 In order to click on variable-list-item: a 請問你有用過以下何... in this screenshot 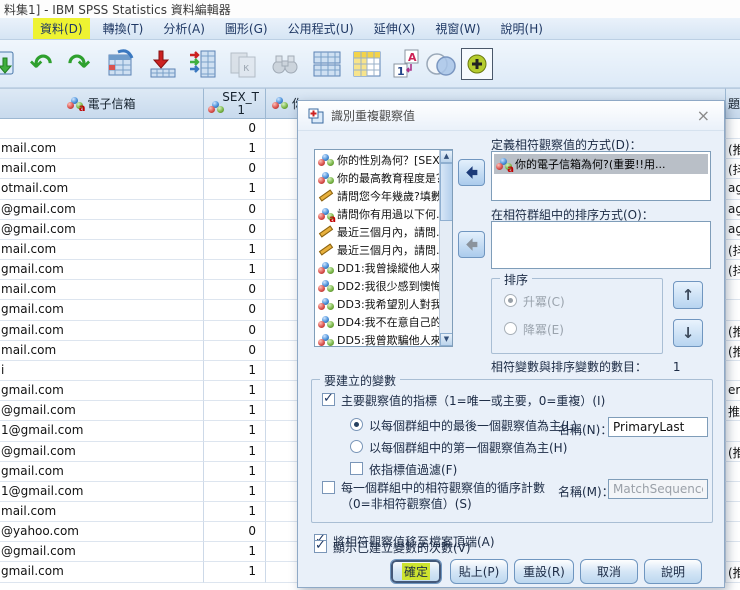, I will do `click(383, 214)`.